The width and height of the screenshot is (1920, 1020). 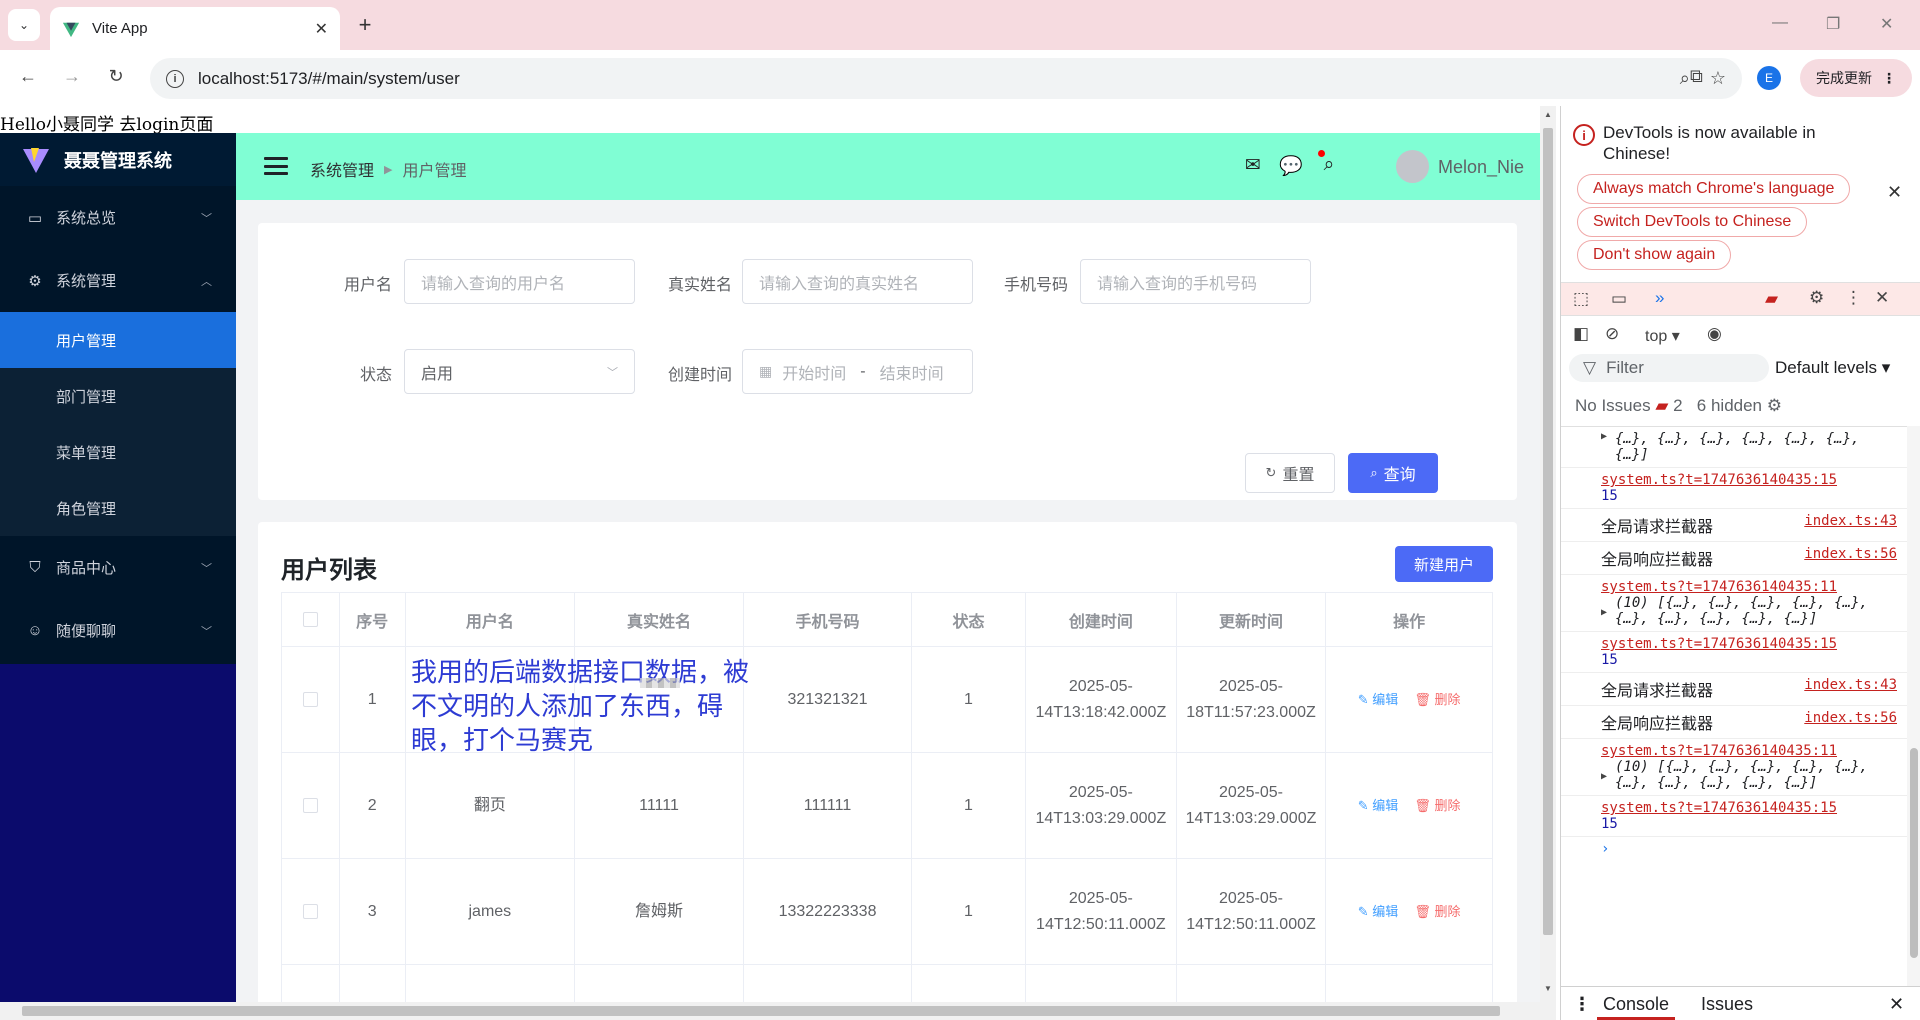 I want to click on sidebar-item-roles: 角色管理, so click(x=118, y=508).